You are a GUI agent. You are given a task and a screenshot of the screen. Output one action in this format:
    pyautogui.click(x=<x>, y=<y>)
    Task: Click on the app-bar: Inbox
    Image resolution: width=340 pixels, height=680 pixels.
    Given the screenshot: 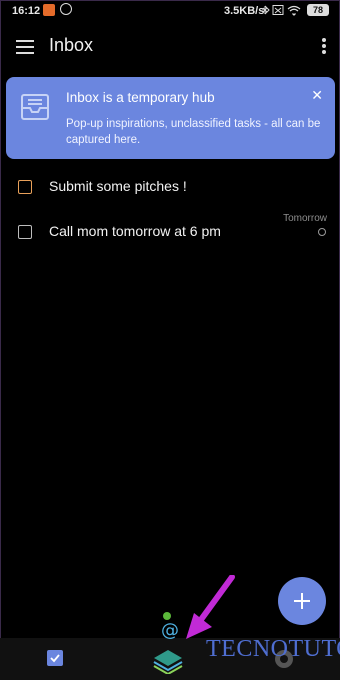 What is the action you would take?
    pyautogui.click(x=170, y=46)
    